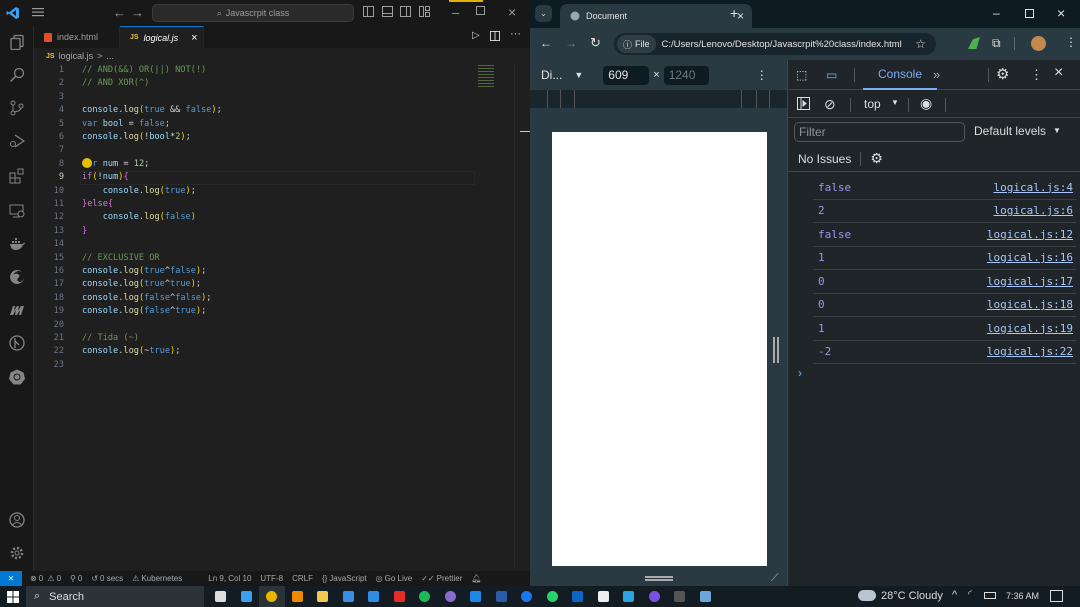 The image size is (1080, 607). I want to click on source-control-icon, so click(17, 108).